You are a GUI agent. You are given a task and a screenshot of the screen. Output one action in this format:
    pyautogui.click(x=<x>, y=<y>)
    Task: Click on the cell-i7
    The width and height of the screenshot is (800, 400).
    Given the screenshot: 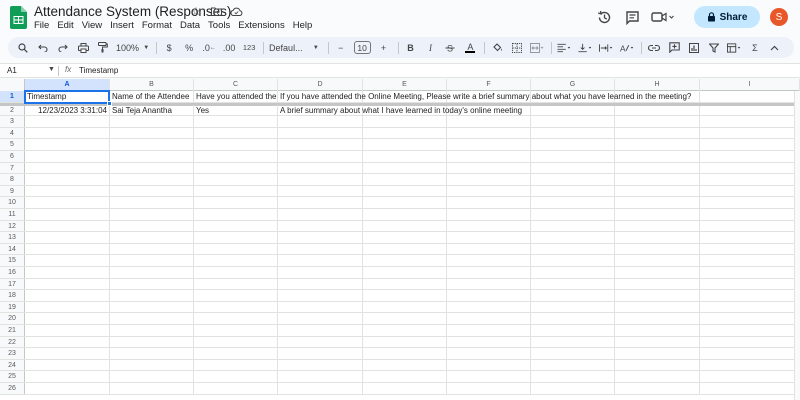 What is the action you would take?
    pyautogui.click(x=750, y=168)
    